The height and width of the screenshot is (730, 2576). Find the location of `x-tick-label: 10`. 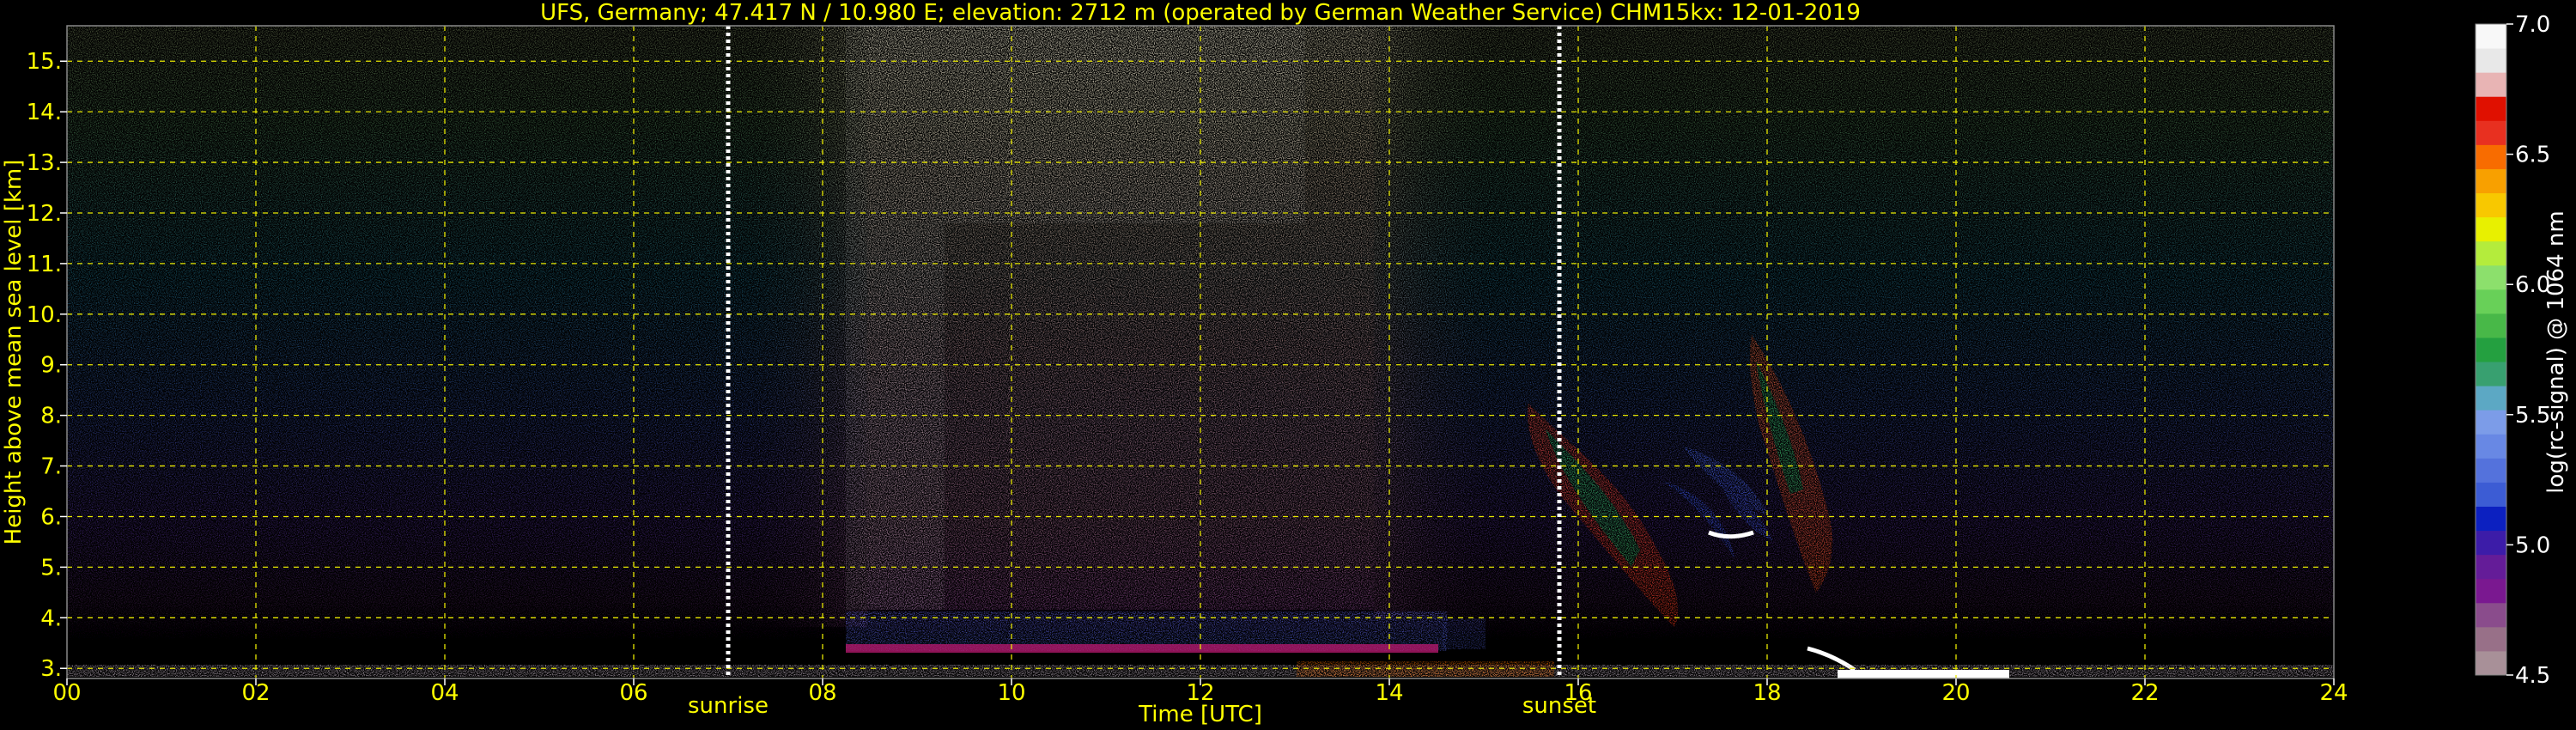

x-tick-label: 10 is located at coordinates (1011, 693).